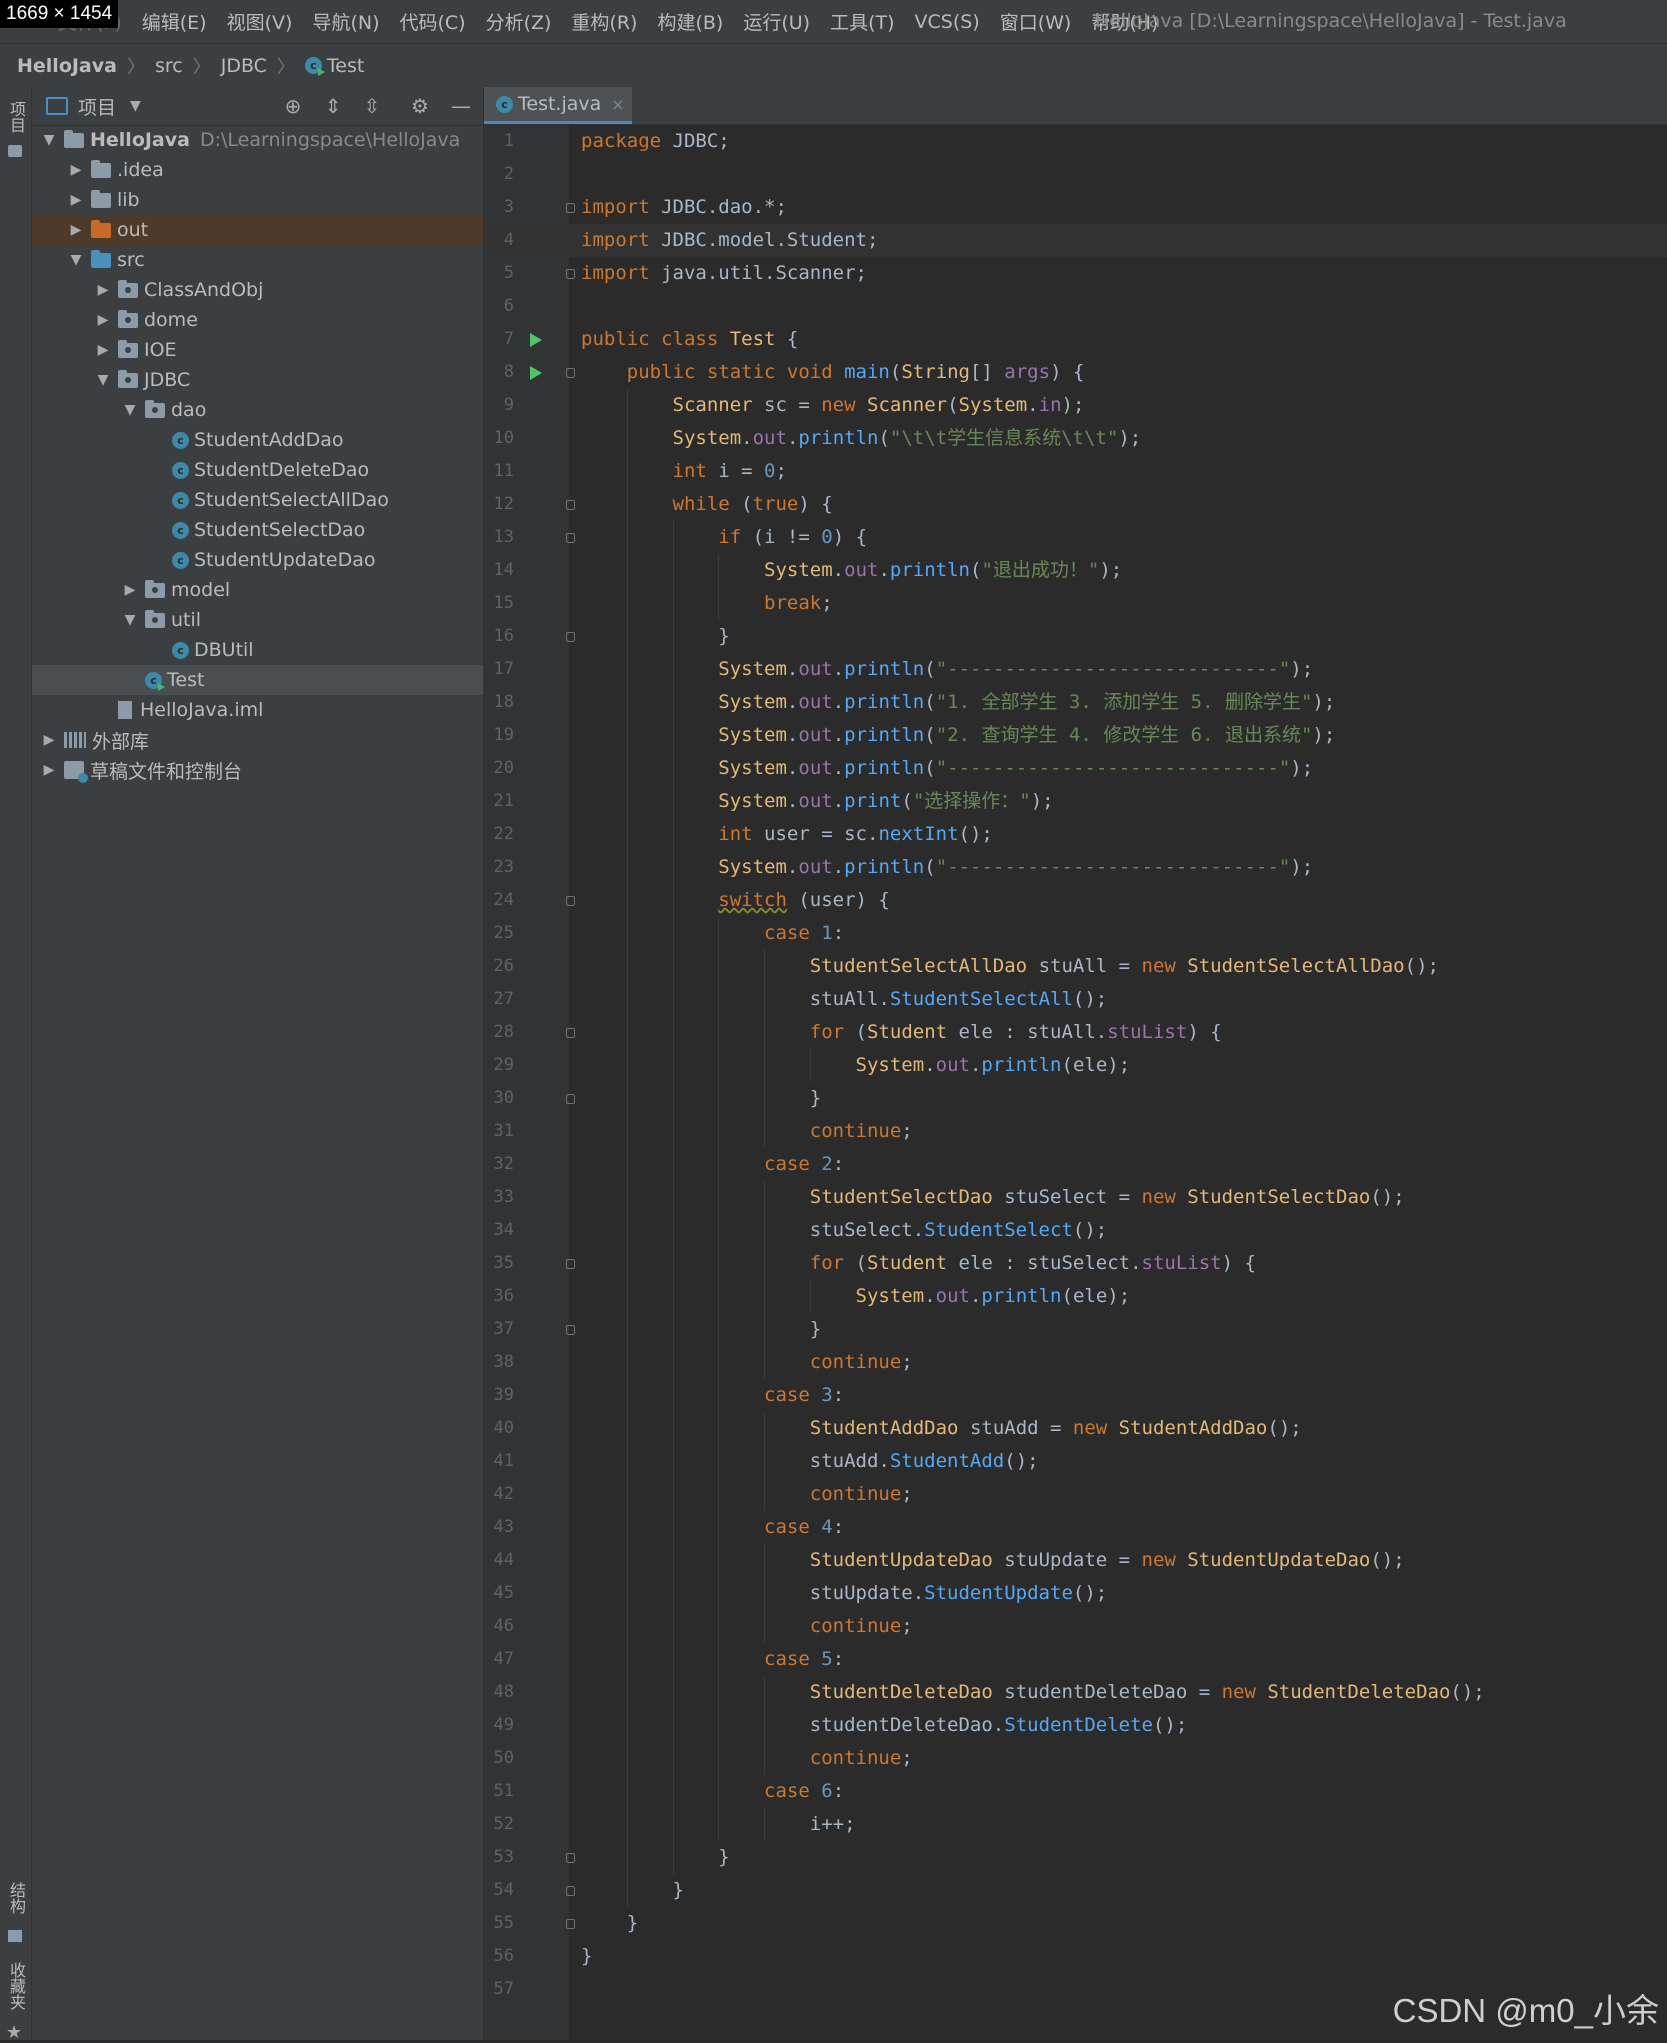 This screenshot has height=2043, width=1667. Describe the element at coordinates (1075, 801) in the screenshot. I see `code-line: 21 System.out.print("选择操作：");` at that location.